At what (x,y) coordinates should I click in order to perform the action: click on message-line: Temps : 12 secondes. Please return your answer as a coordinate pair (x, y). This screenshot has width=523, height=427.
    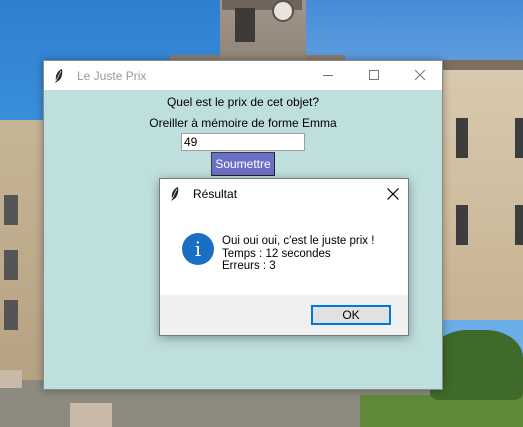
    Looking at the image, I should click on (276, 253).